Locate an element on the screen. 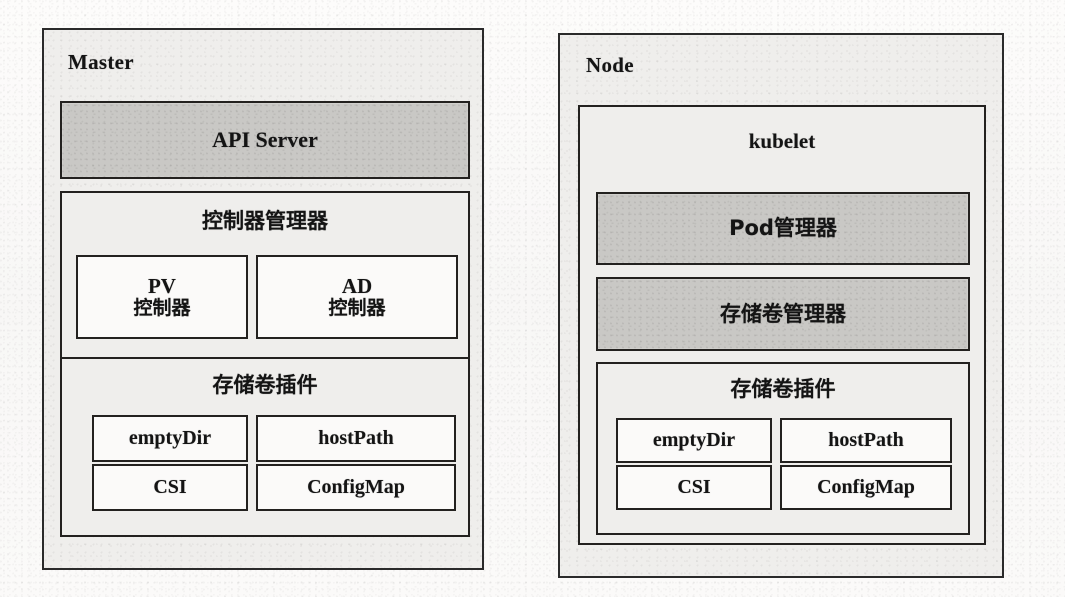 The image size is (1065, 597). pod-manager-box: Pod管理器 is located at coordinates (783, 228).